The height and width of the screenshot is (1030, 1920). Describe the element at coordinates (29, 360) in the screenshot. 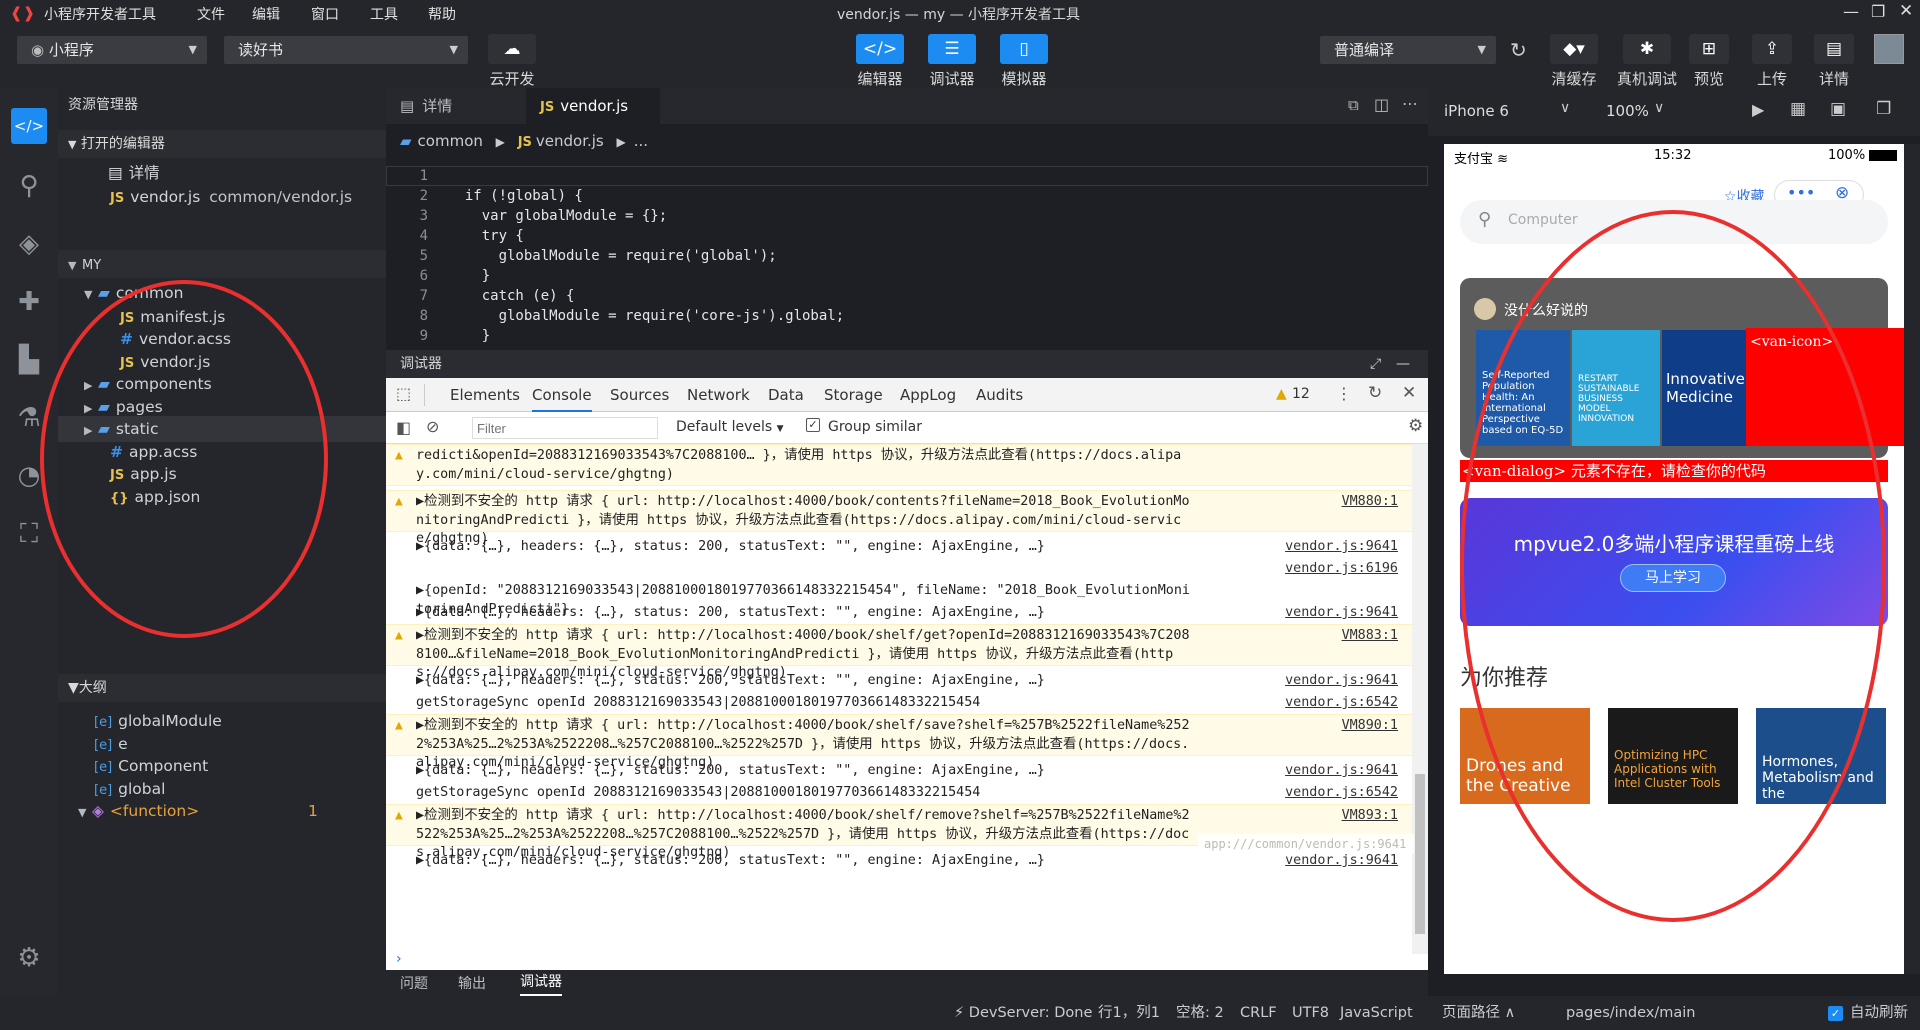

I see `layout-icon: ▙` at that location.